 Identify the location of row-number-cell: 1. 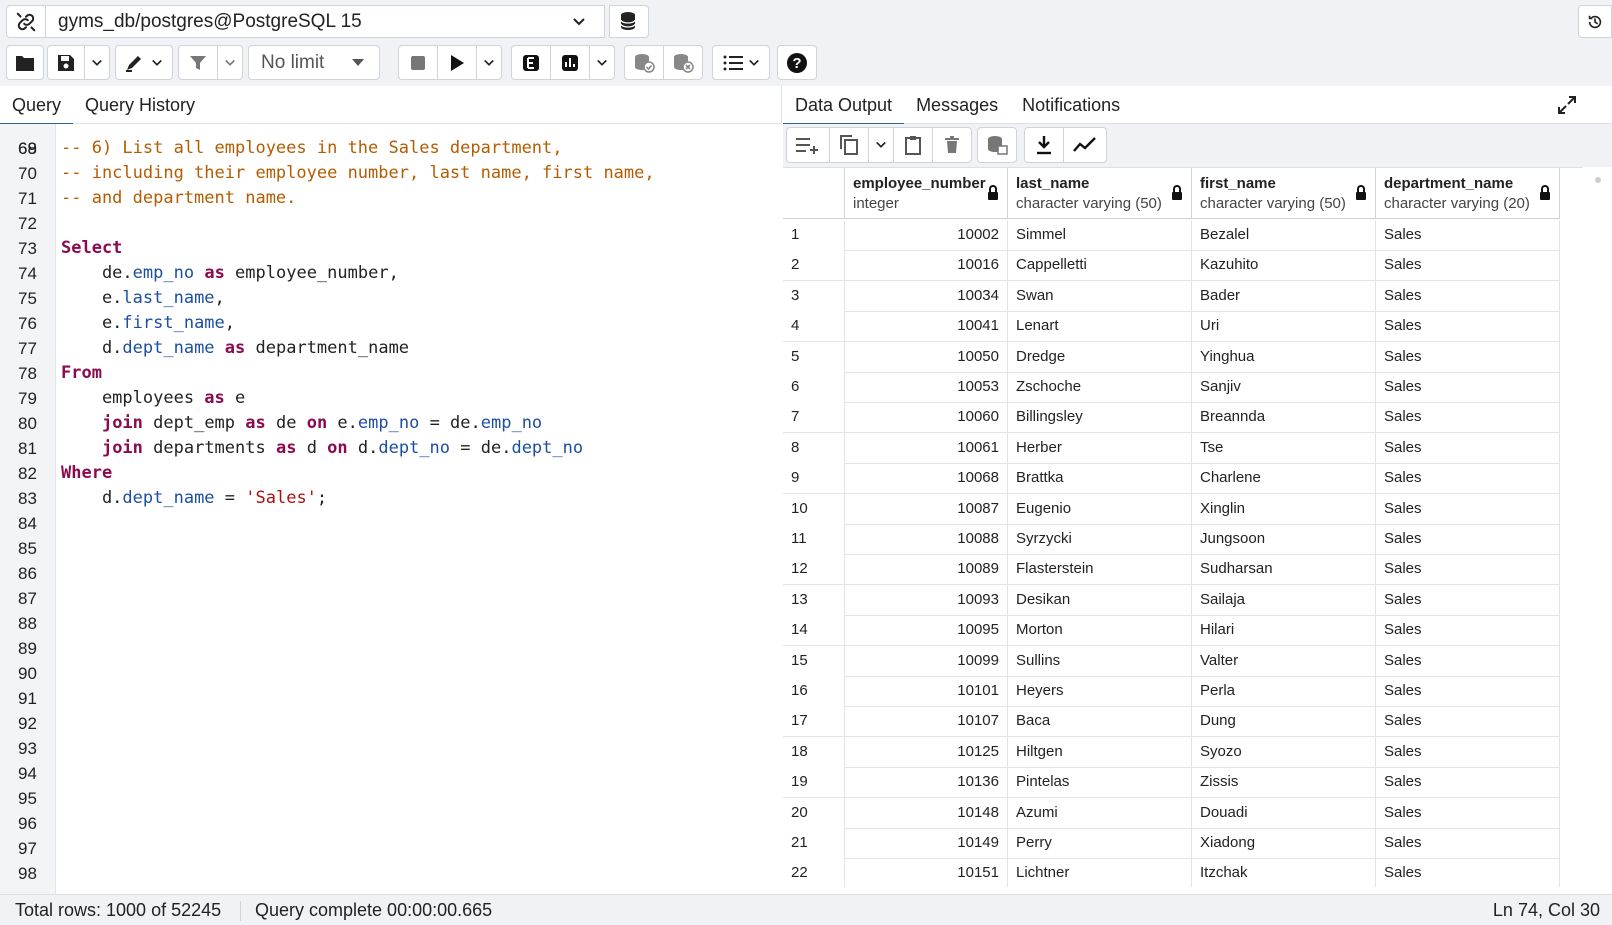
(814, 235).